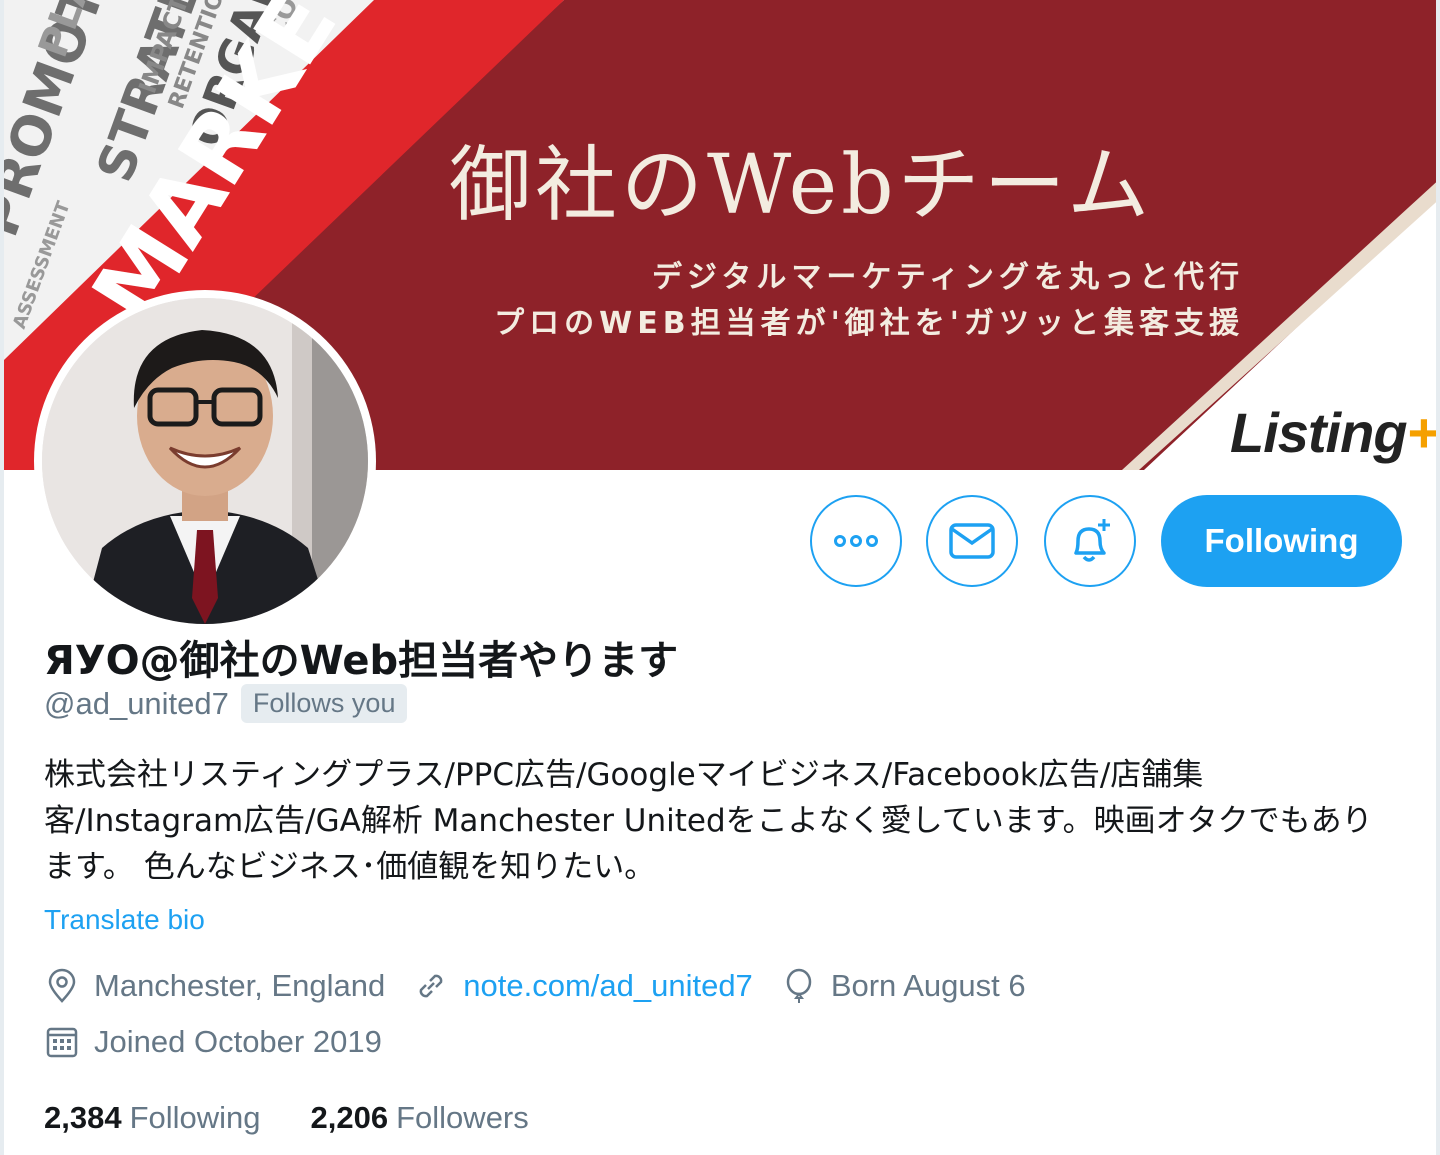 The height and width of the screenshot is (1155, 1440). I want to click on following-count: 2,384, so click(83, 1117).